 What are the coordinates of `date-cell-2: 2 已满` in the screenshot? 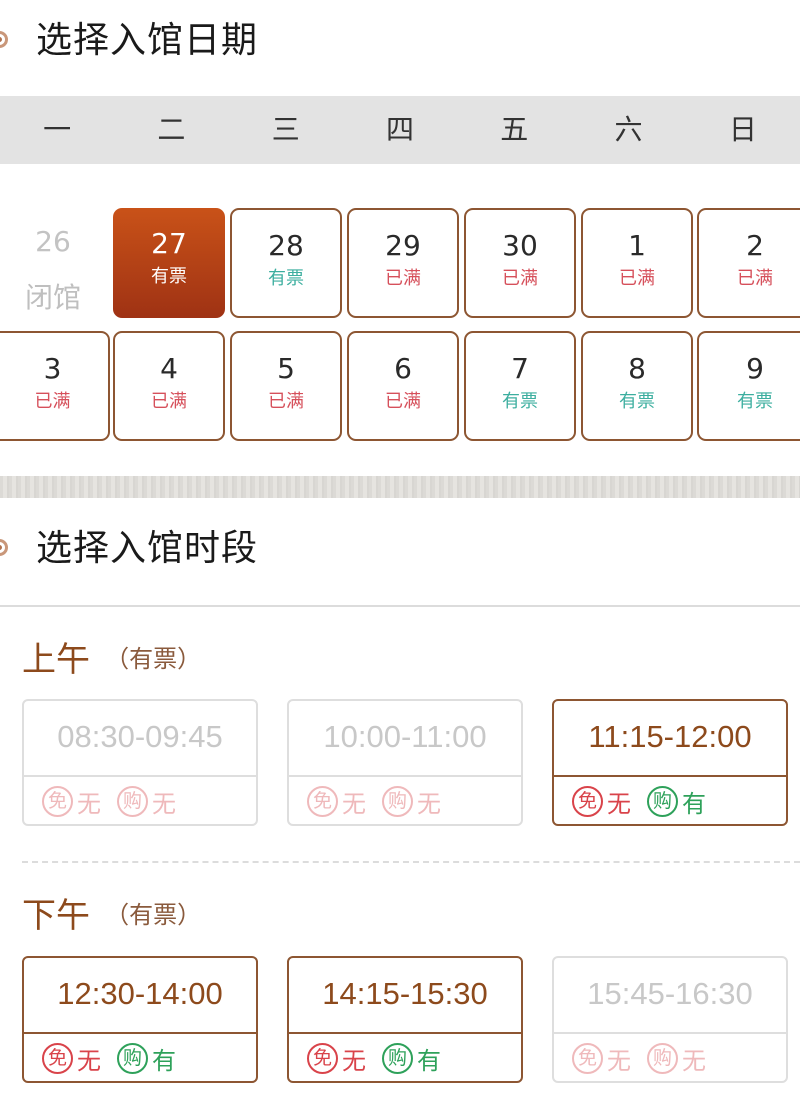 It's located at (748, 263).